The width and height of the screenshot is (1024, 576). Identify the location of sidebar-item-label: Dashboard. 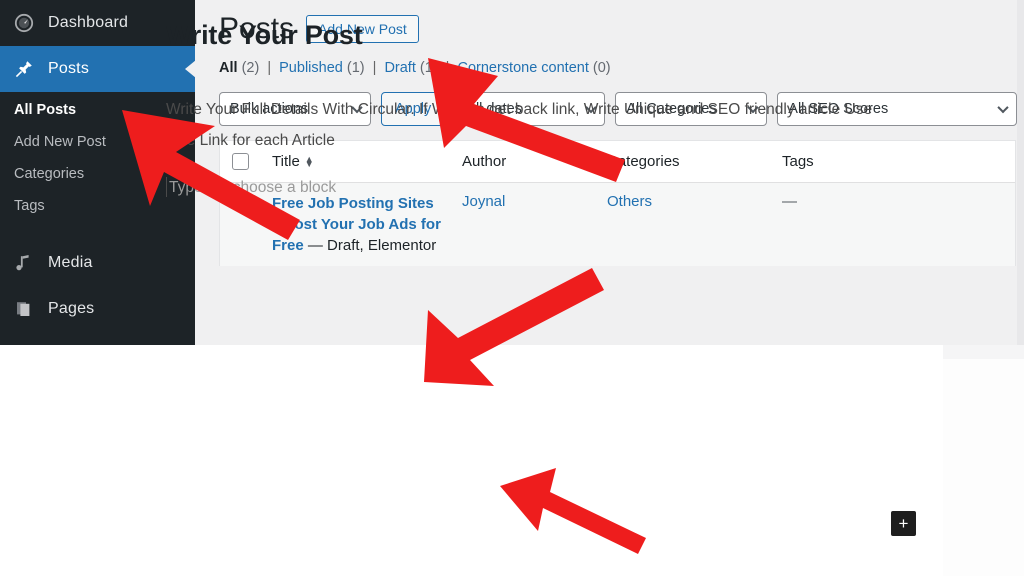
(88, 22).